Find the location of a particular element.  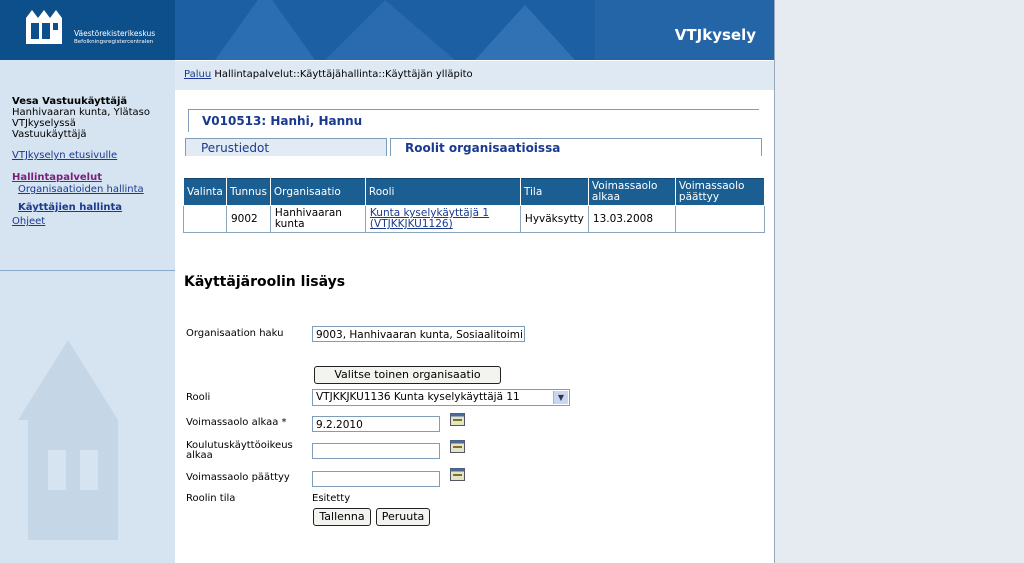

cell-valid-to is located at coordinates (720, 219).